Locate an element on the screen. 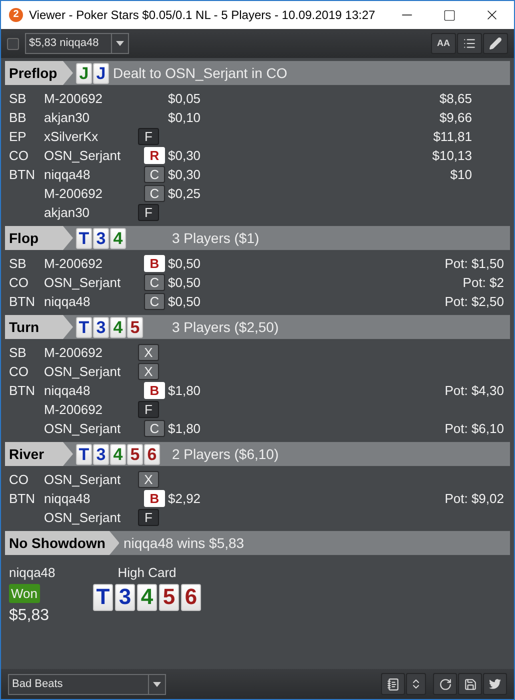 The image size is (515, 700). bird-icon is located at coordinates (495, 684).